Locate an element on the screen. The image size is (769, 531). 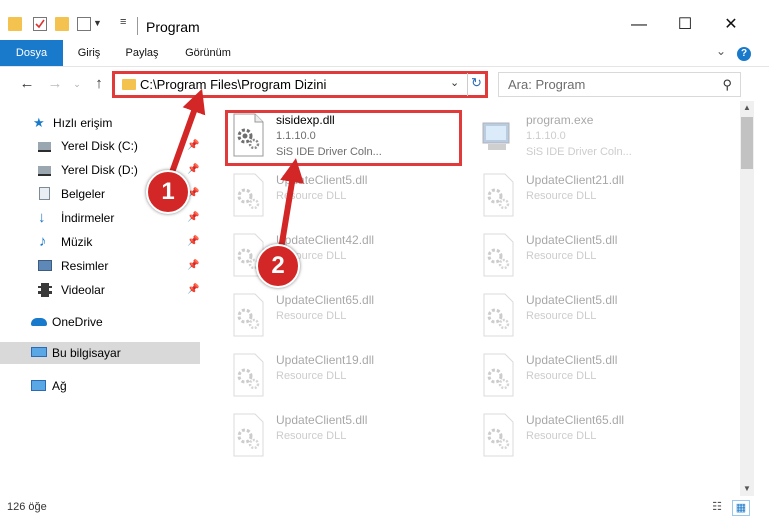
annotation-badge-1: 1 is located at coordinates (168, 192).